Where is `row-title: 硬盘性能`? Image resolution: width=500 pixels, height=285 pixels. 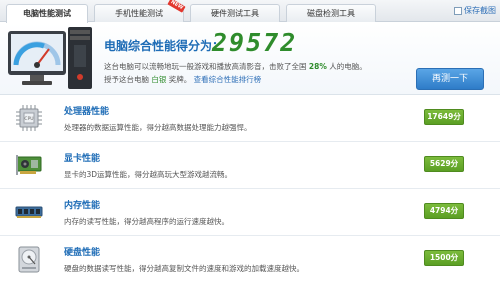
row-title: 硬盘性能 is located at coordinates (82, 253).